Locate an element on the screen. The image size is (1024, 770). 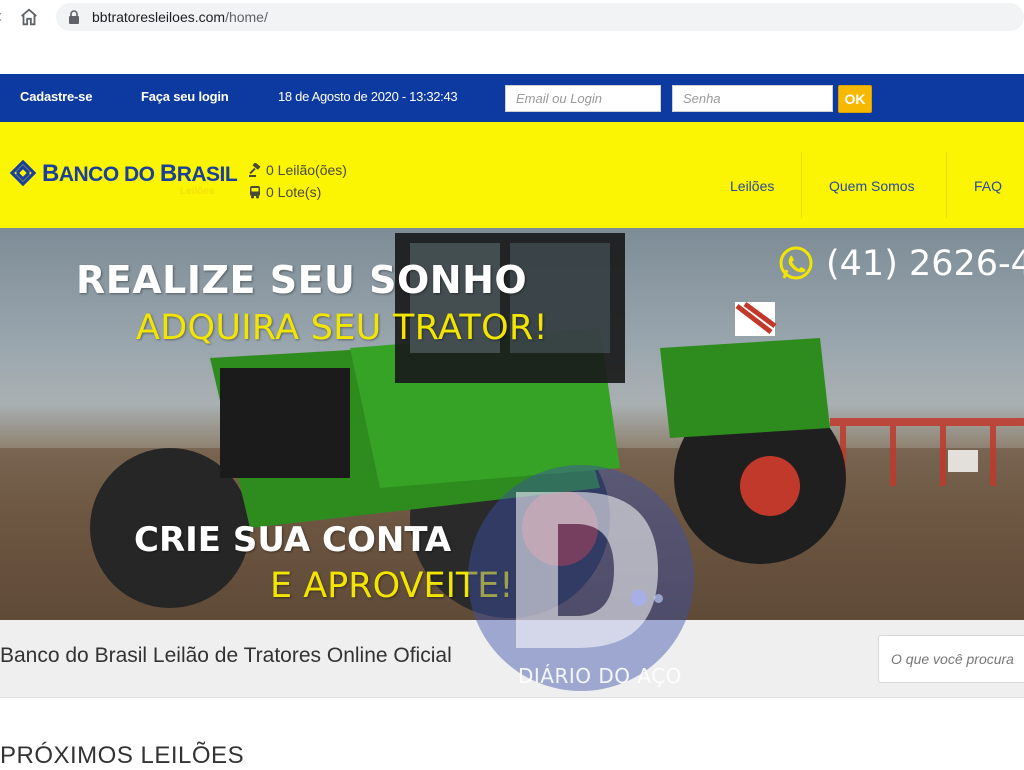
password-input is located at coordinates (752, 98).